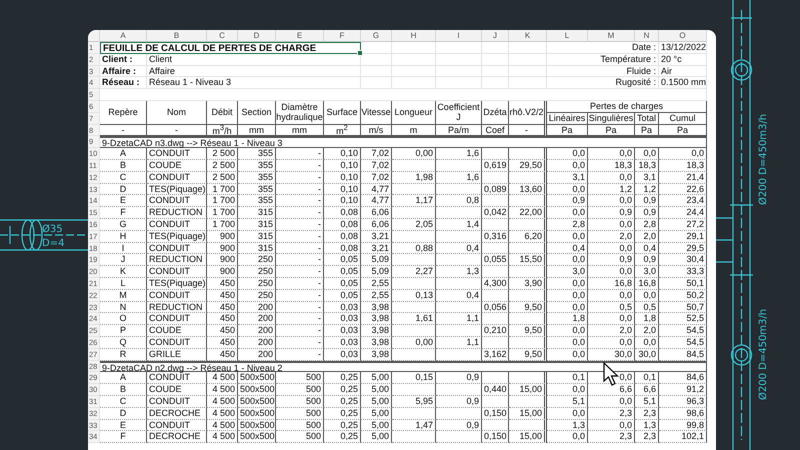  Describe the element at coordinates (123, 36) in the screenshot. I see `column-letter: A` at that location.